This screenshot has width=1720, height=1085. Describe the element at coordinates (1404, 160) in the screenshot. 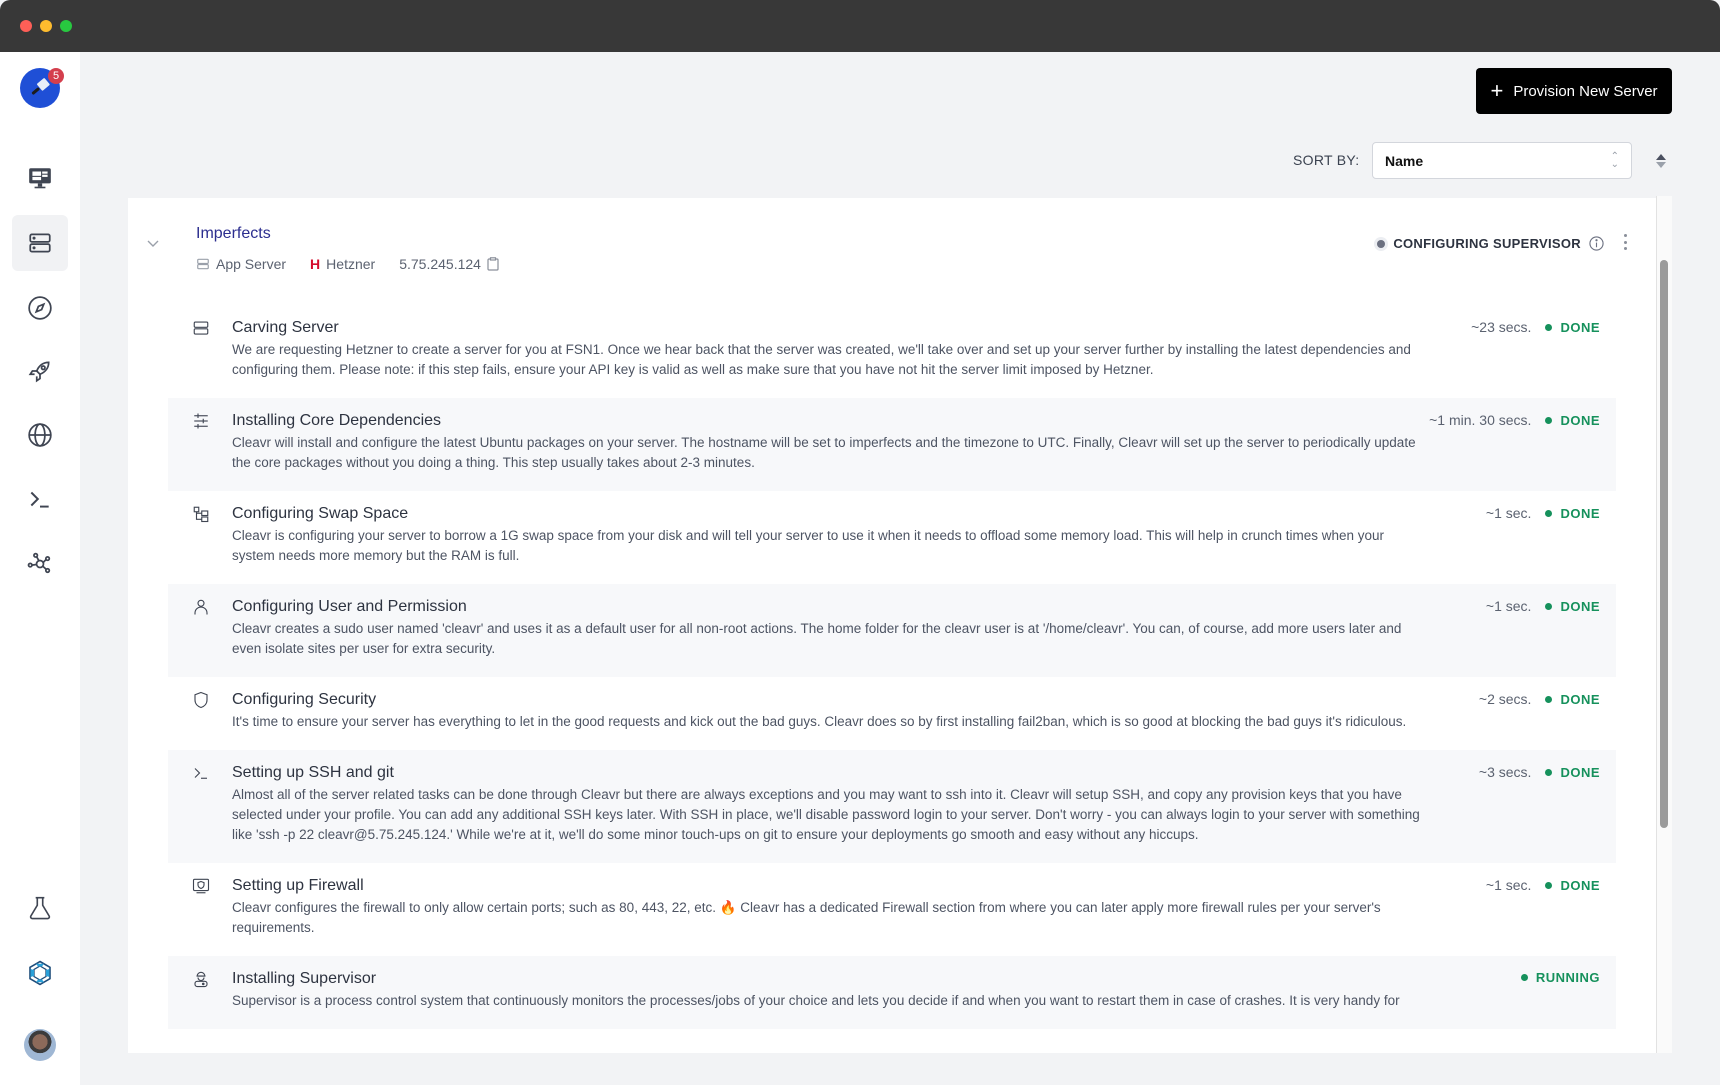

I see `sort-by-value: Name` at that location.